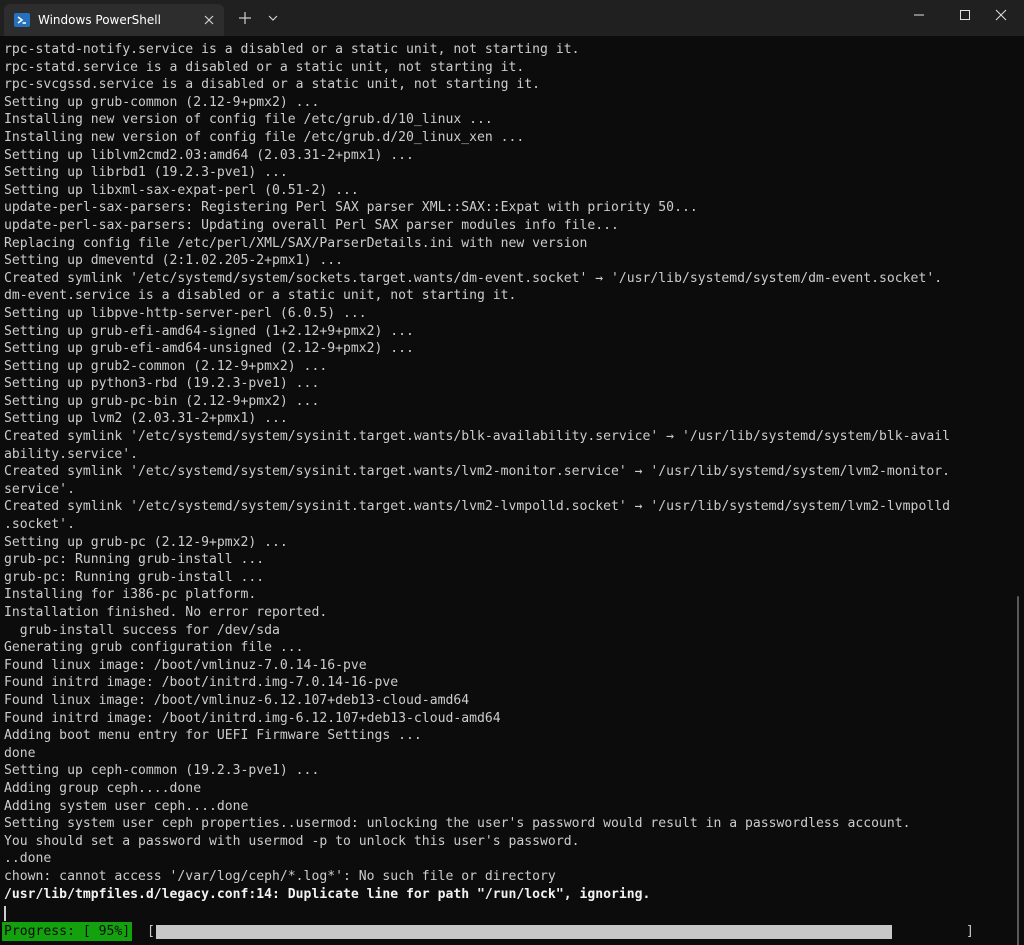 The image size is (1024, 945). I want to click on terminal-line: Installing for i386-pc platform., so click(130, 595).